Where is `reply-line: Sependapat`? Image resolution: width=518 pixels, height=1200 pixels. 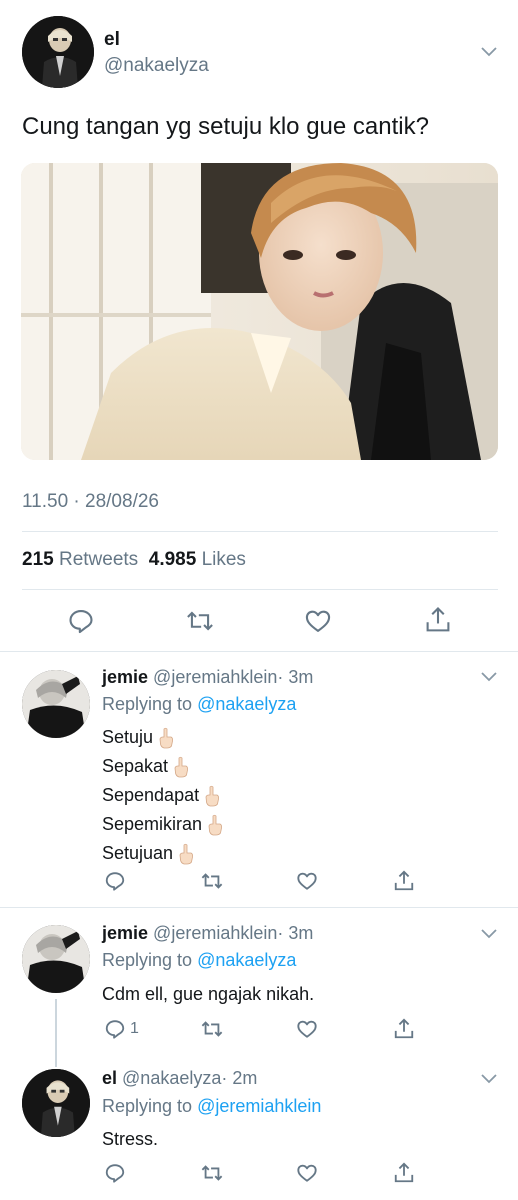
reply-line: Sependapat is located at coordinates (151, 795).